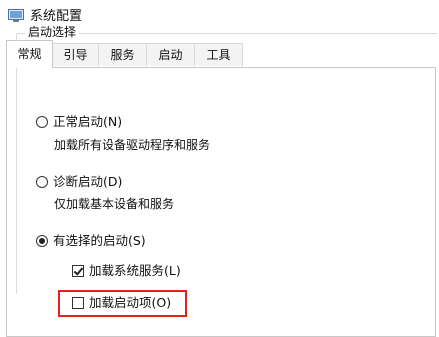  I want to click on load-system-services-label: 加载系统服务(L), so click(135, 270).